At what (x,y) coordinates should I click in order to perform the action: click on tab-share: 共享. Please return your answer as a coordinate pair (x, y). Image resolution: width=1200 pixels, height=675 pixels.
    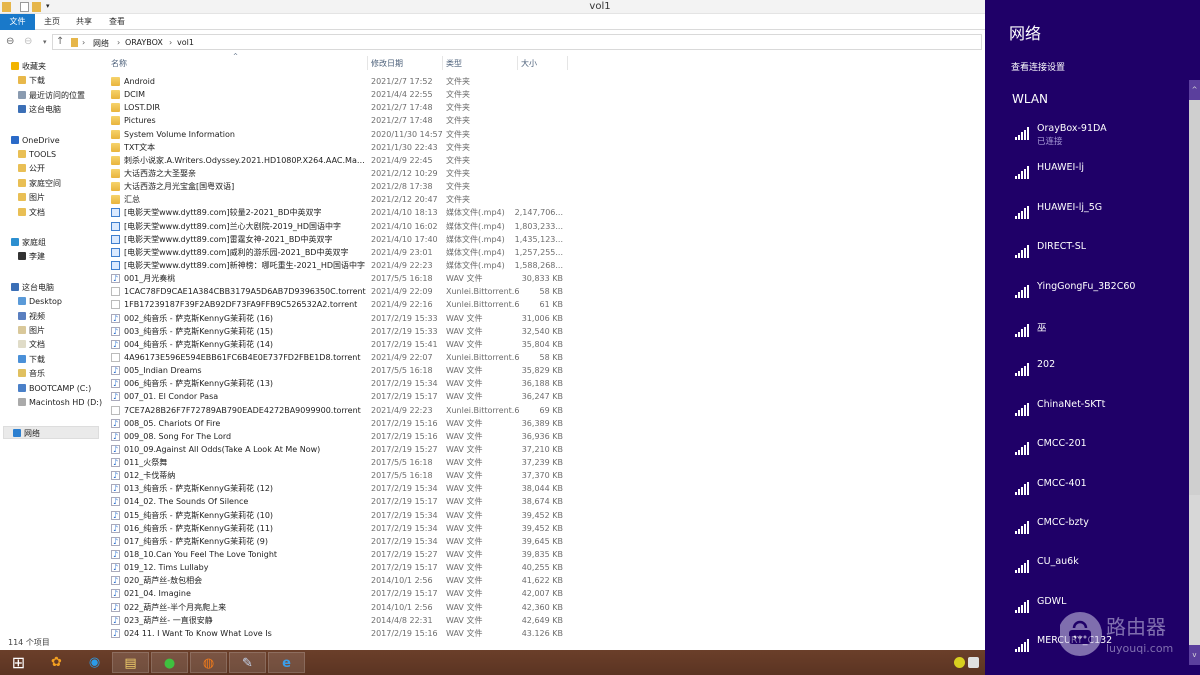
    Looking at the image, I should click on (84, 22).